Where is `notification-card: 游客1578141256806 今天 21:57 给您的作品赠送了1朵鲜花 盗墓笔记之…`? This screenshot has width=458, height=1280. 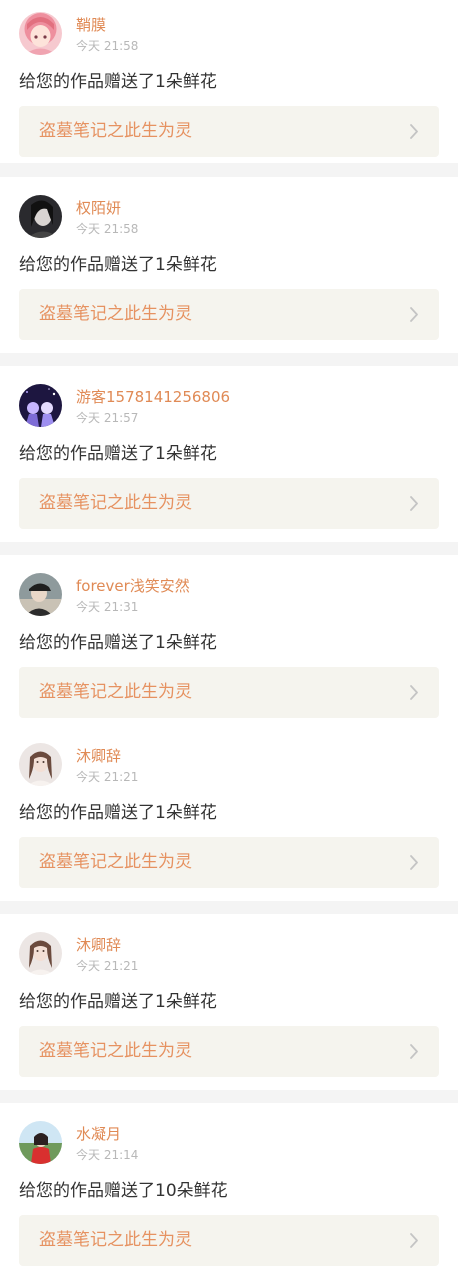
notification-card: 游客1578141256806 今天 21:57 给您的作品赠送了1朵鲜花 盗墓笔记之… is located at coordinates (229, 454).